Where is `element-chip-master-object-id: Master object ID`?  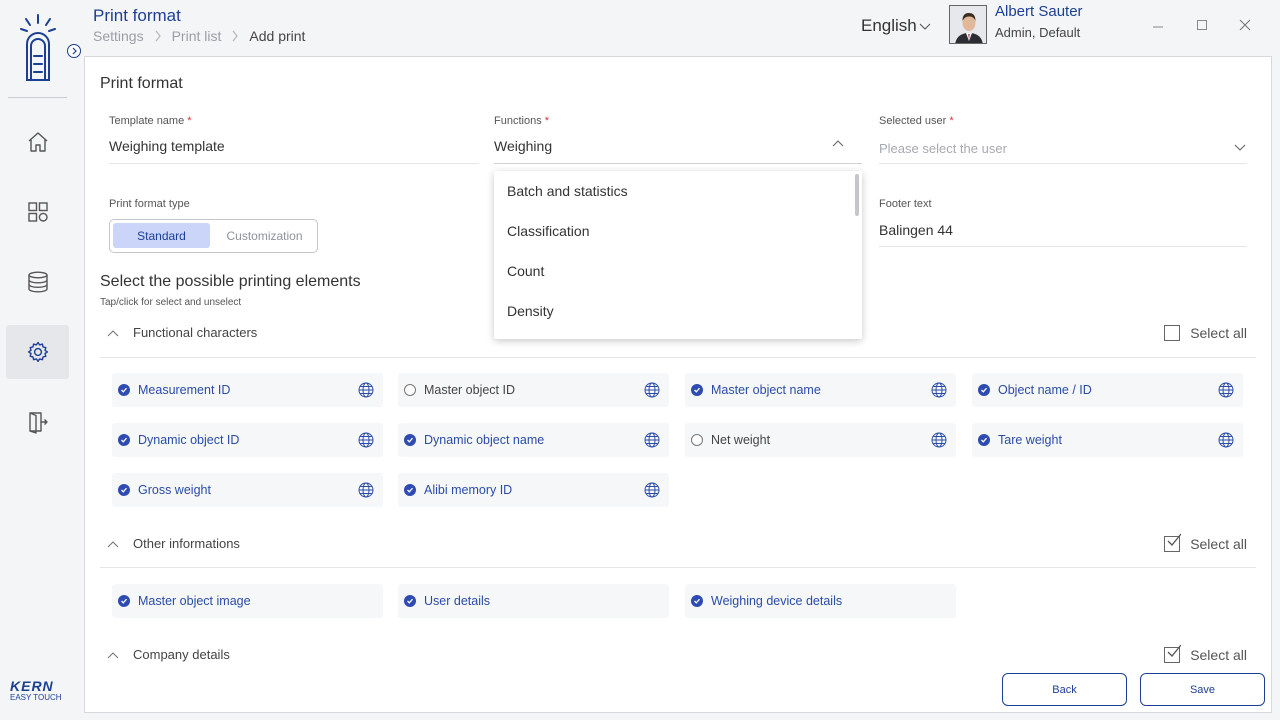 element-chip-master-object-id: Master object ID is located at coordinates (533, 390).